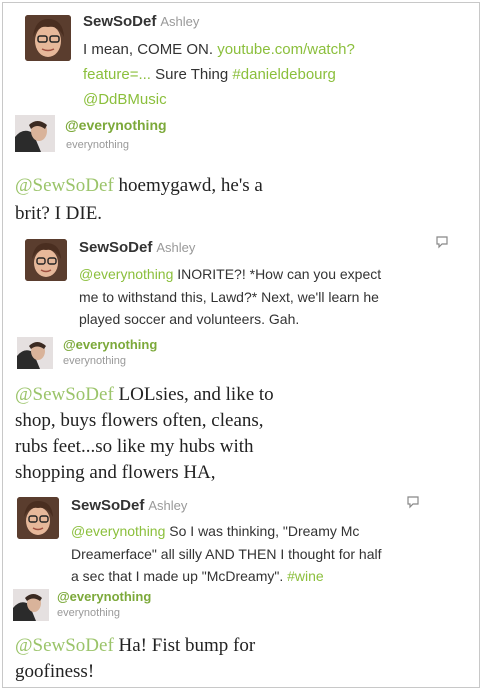 This screenshot has height=690, width=482. Describe the element at coordinates (196, 394) in the screenshot. I see `reply-text: LOLsies, and like to` at that location.